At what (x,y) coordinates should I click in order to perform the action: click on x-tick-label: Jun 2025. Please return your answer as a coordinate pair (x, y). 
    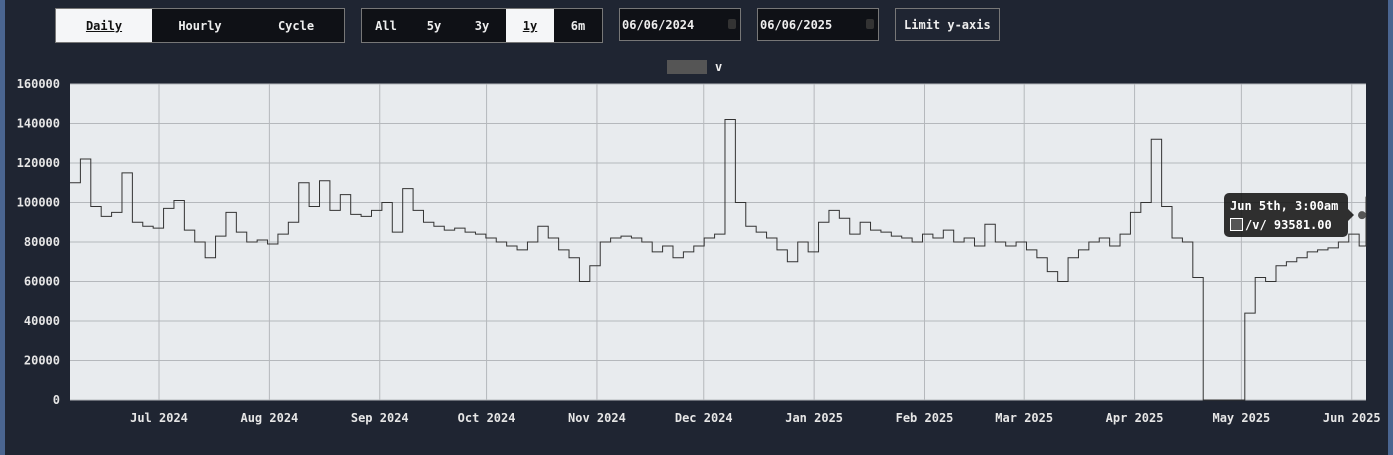
    Looking at the image, I should click on (1352, 418).